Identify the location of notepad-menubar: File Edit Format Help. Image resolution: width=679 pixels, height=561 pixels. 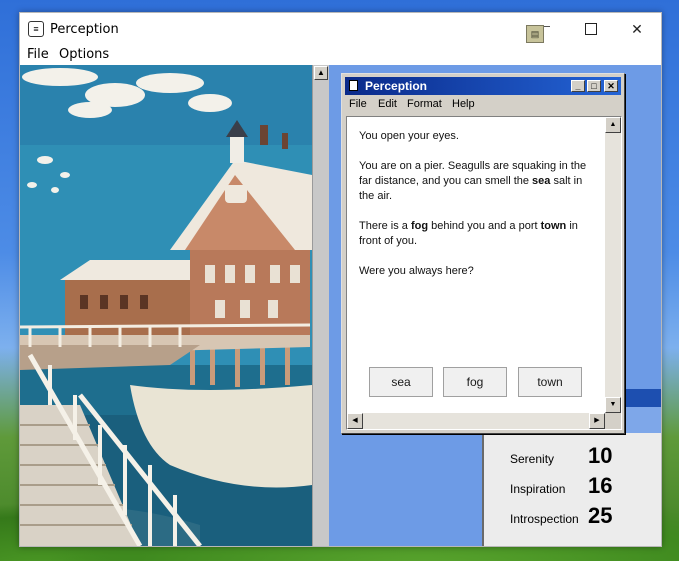
(483, 105).